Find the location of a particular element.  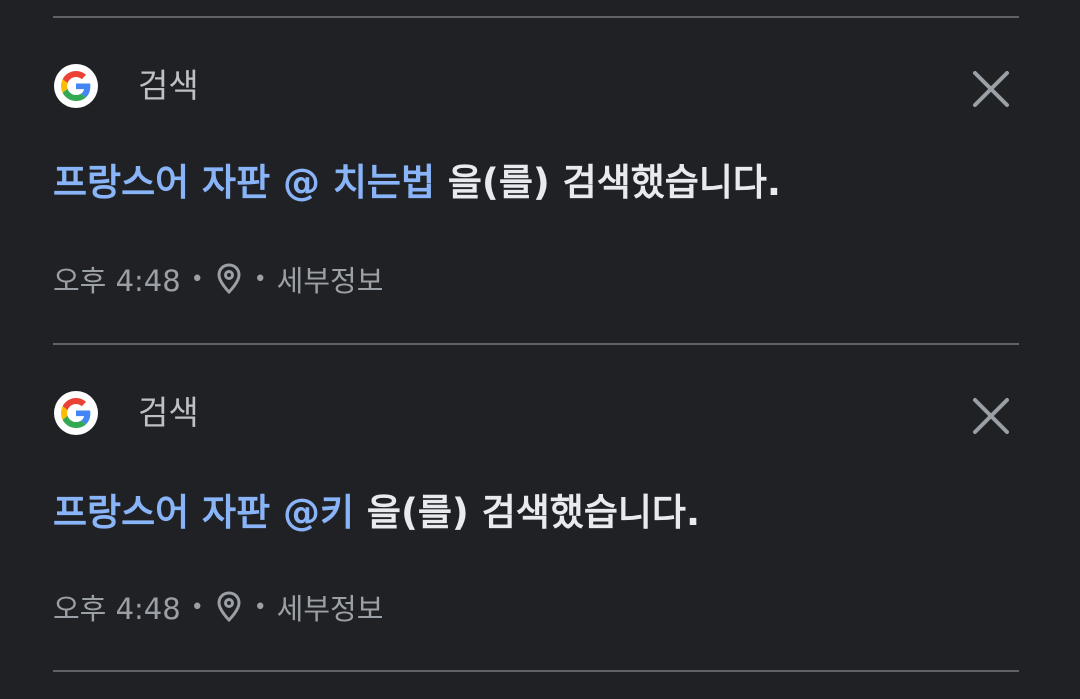

search-query-link: 프랑스어 자판 @키 is located at coordinates (203, 512).